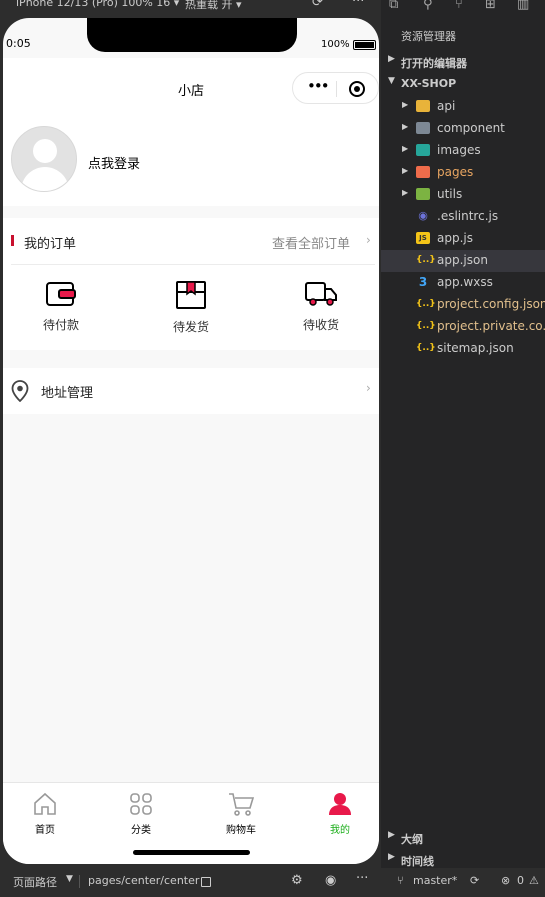  I want to click on order-pending-payment: 待付款, so click(61, 306).